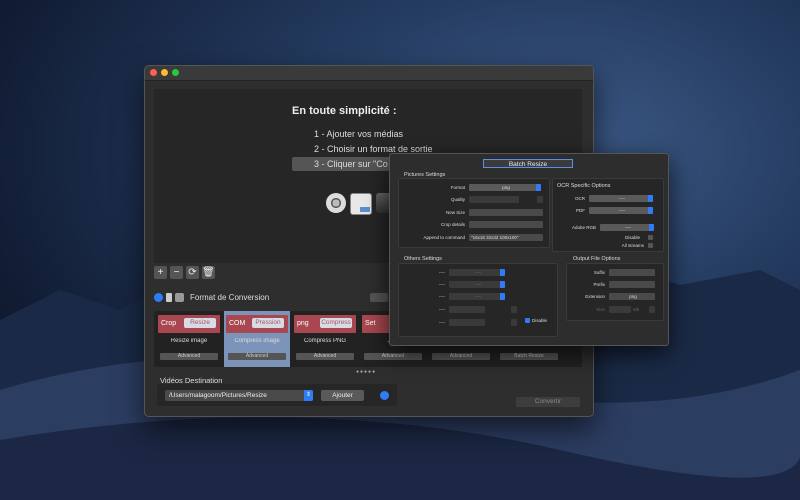 The width and height of the screenshot is (800, 500). Describe the element at coordinates (336, 203) in the screenshot. I see `film-reel-icon` at that location.